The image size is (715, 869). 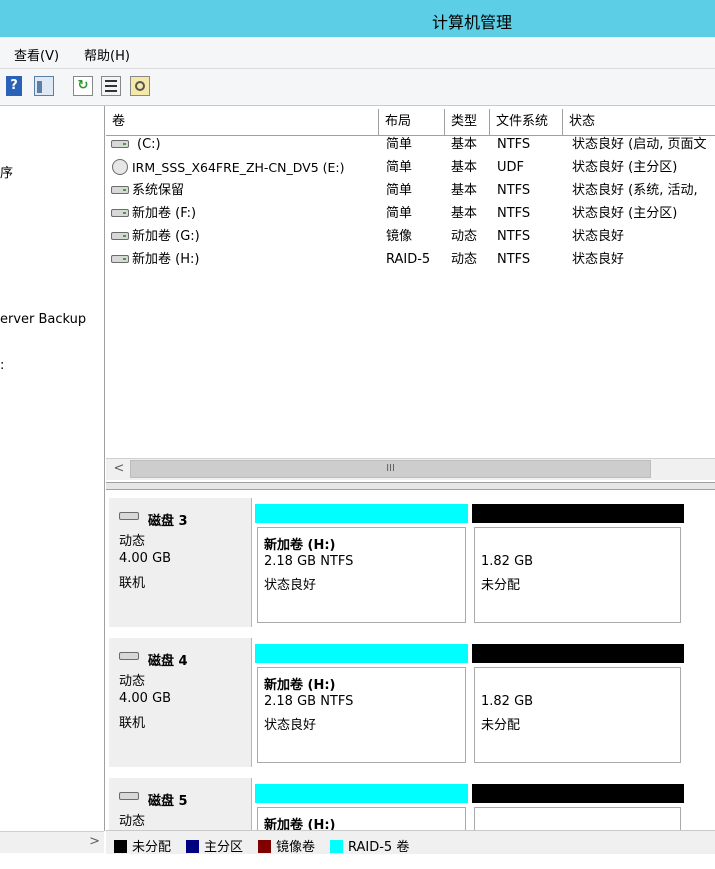 I want to click on partition-unallocated, so click(x=578, y=804).